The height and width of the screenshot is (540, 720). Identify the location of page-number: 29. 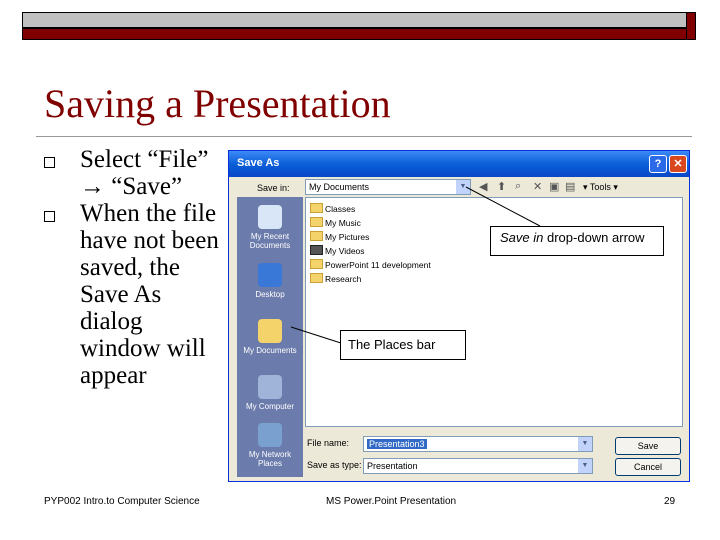
(670, 501).